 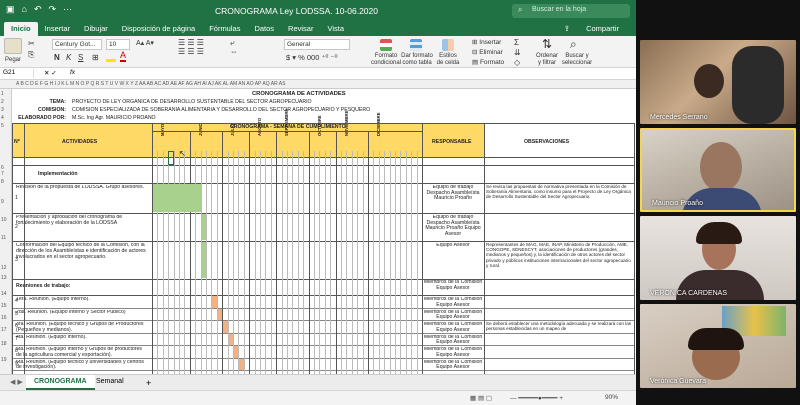 I want to click on row-number: 10, so click(x=4, y=220).